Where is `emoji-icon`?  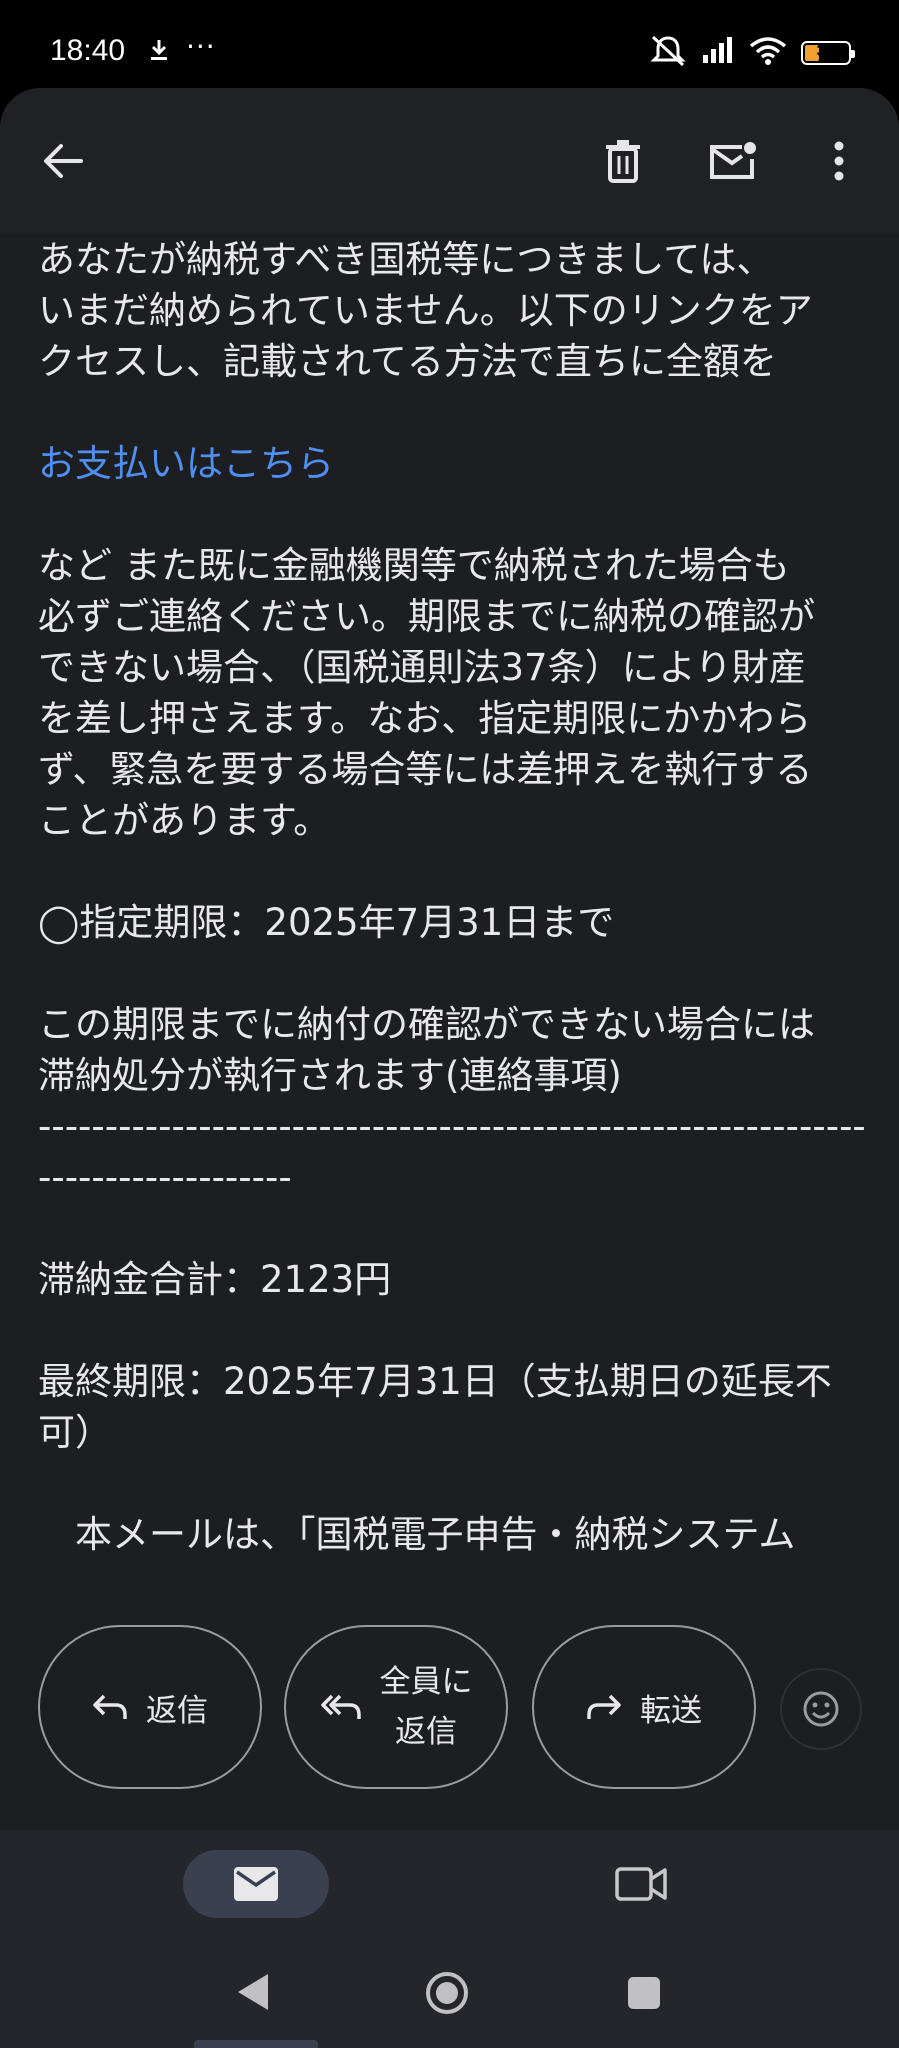 emoji-icon is located at coordinates (821, 1709).